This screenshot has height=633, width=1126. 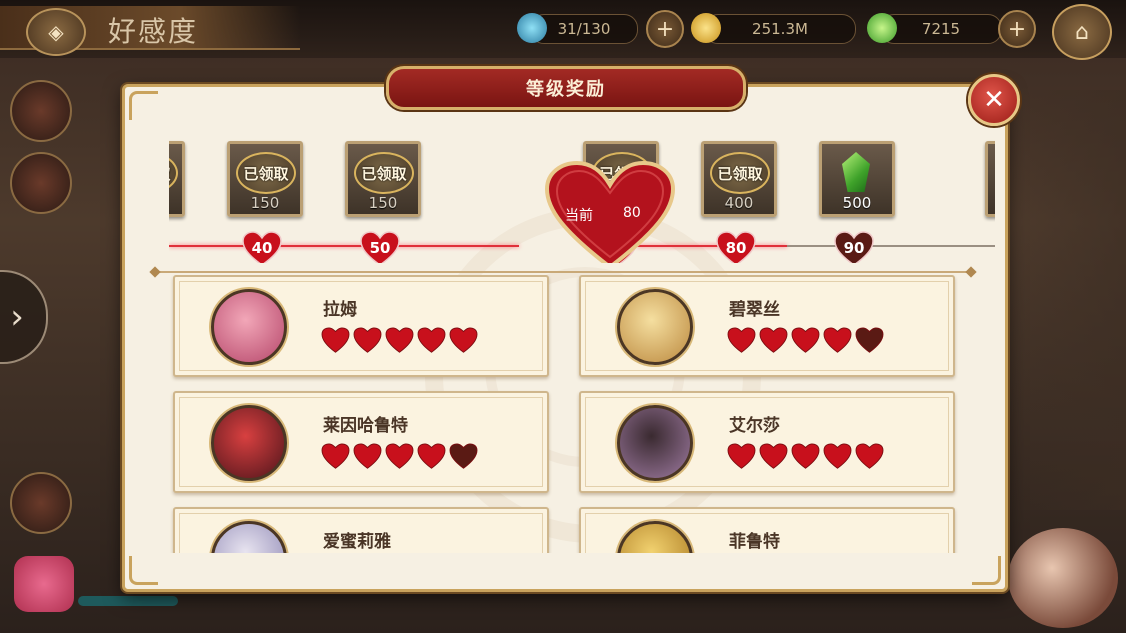 What do you see at coordinates (128, 601) in the screenshot?
I see `background-progress-bar` at bounding box center [128, 601].